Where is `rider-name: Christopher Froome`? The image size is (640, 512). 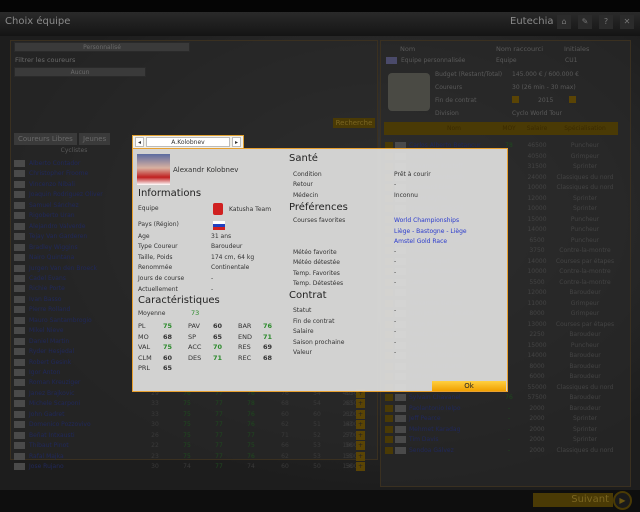 rider-name: Christopher Froome is located at coordinates (58, 173).